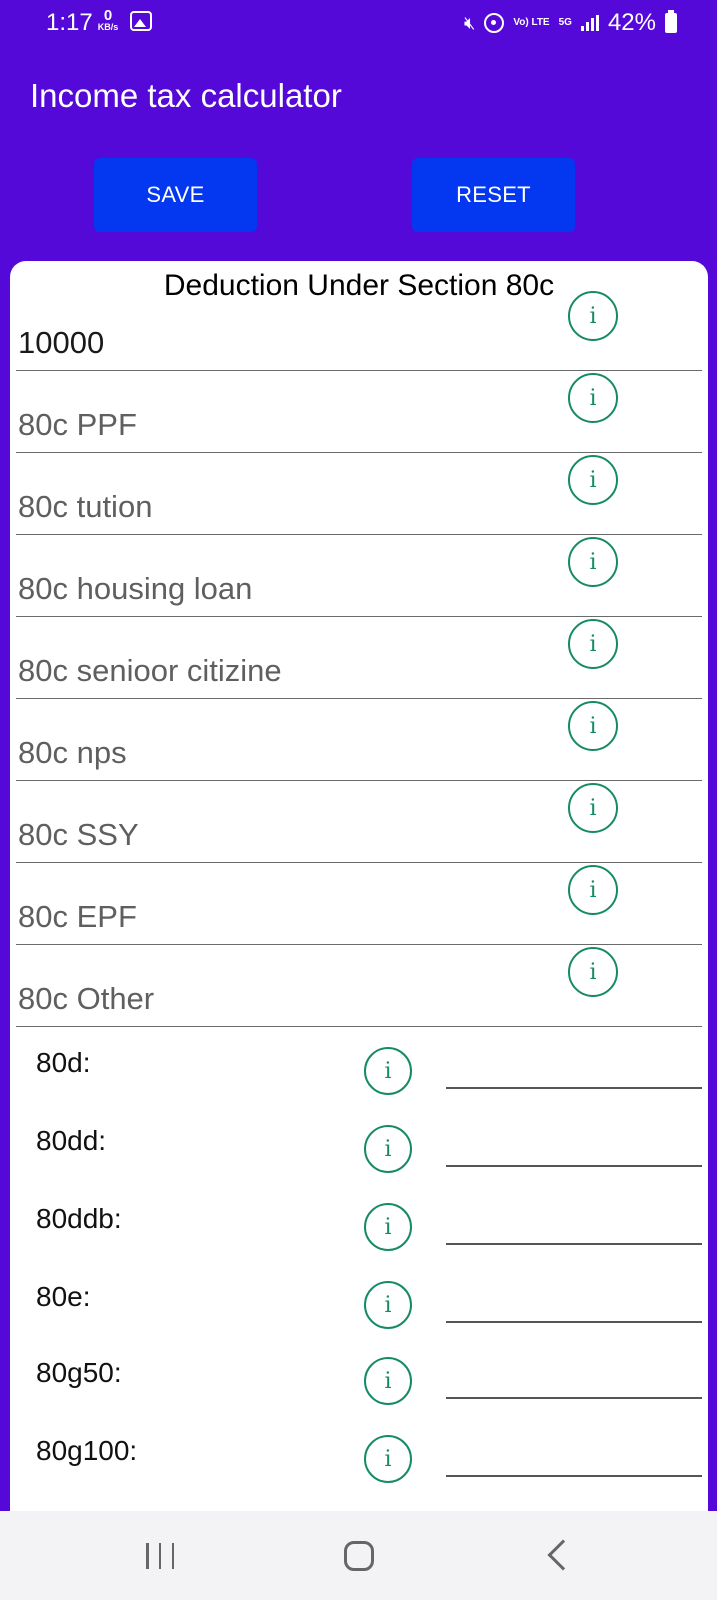 Image resolution: width=717 pixels, height=1600 pixels. What do you see at coordinates (469, 22) in the screenshot?
I see `mute-icon: 🔇︎` at bounding box center [469, 22].